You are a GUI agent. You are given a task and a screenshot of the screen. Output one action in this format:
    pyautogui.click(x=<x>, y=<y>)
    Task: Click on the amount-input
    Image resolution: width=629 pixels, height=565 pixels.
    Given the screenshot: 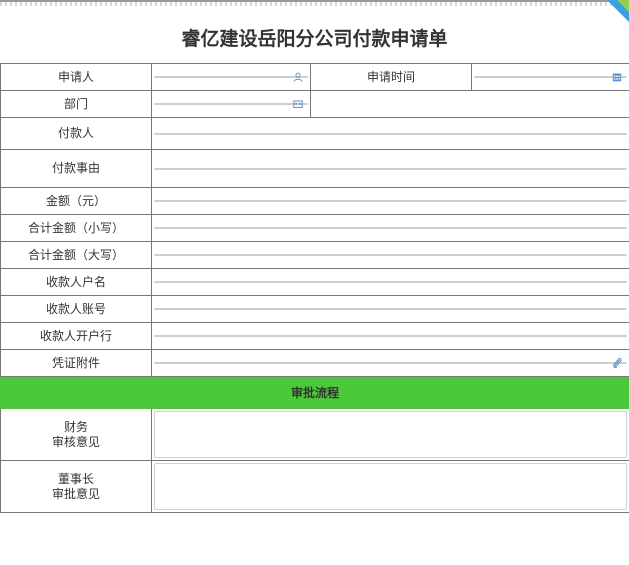 What is the action you would take?
    pyautogui.click(x=390, y=201)
    